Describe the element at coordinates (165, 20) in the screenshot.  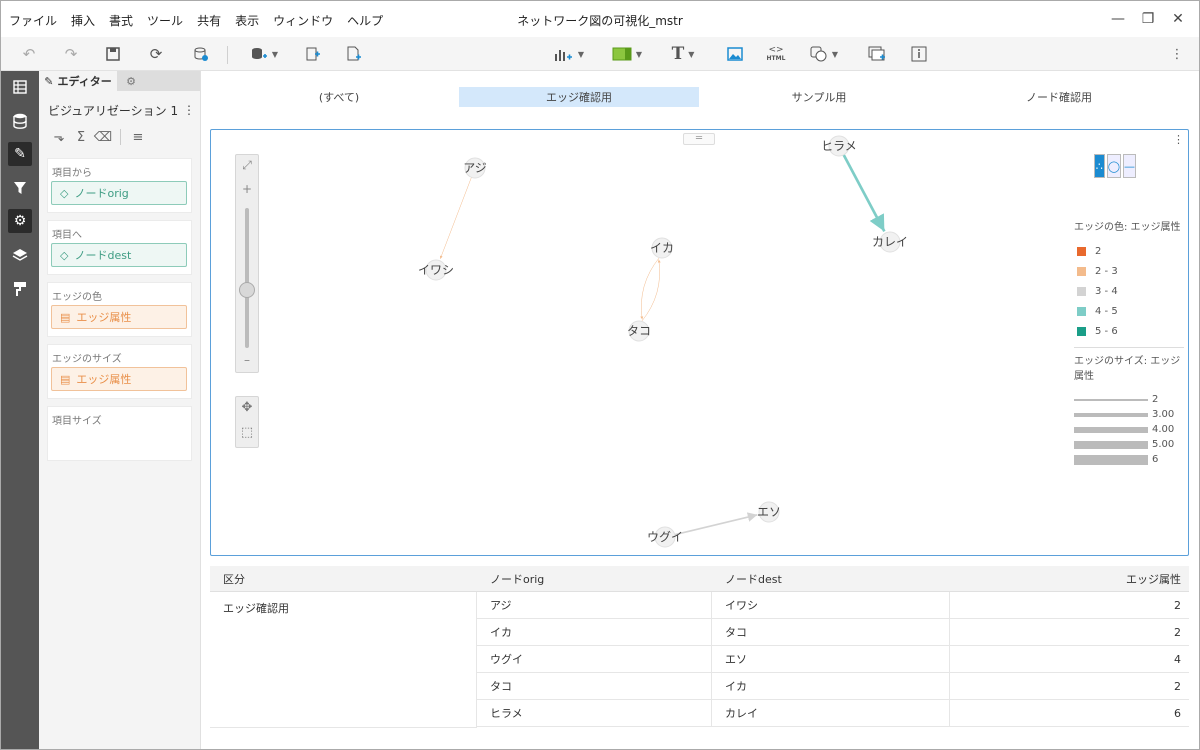
I see `menu-tools: ツール` at that location.